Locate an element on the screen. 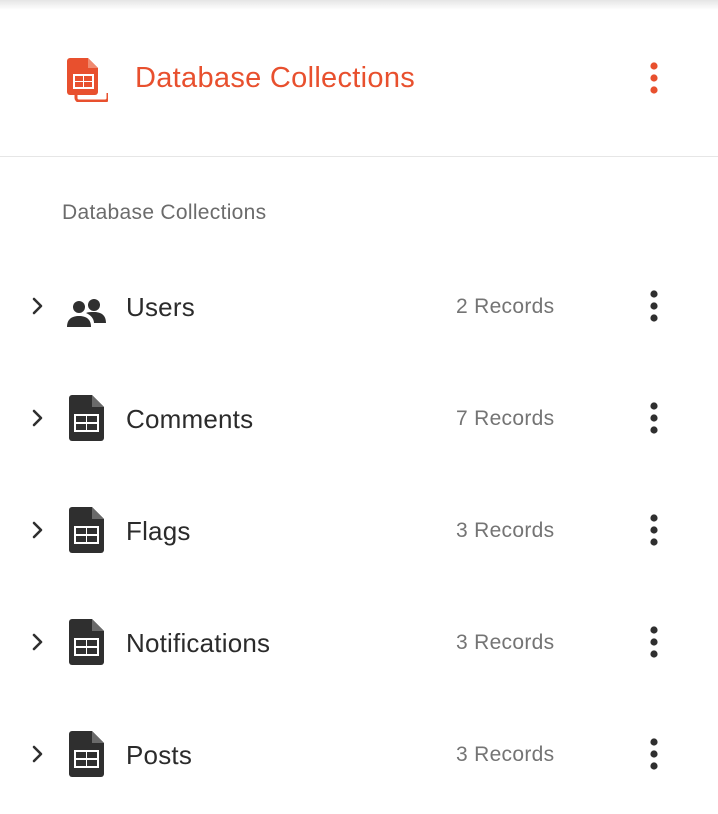 This screenshot has height=814, width=718. section-label: Database Collections is located at coordinates (164, 212).